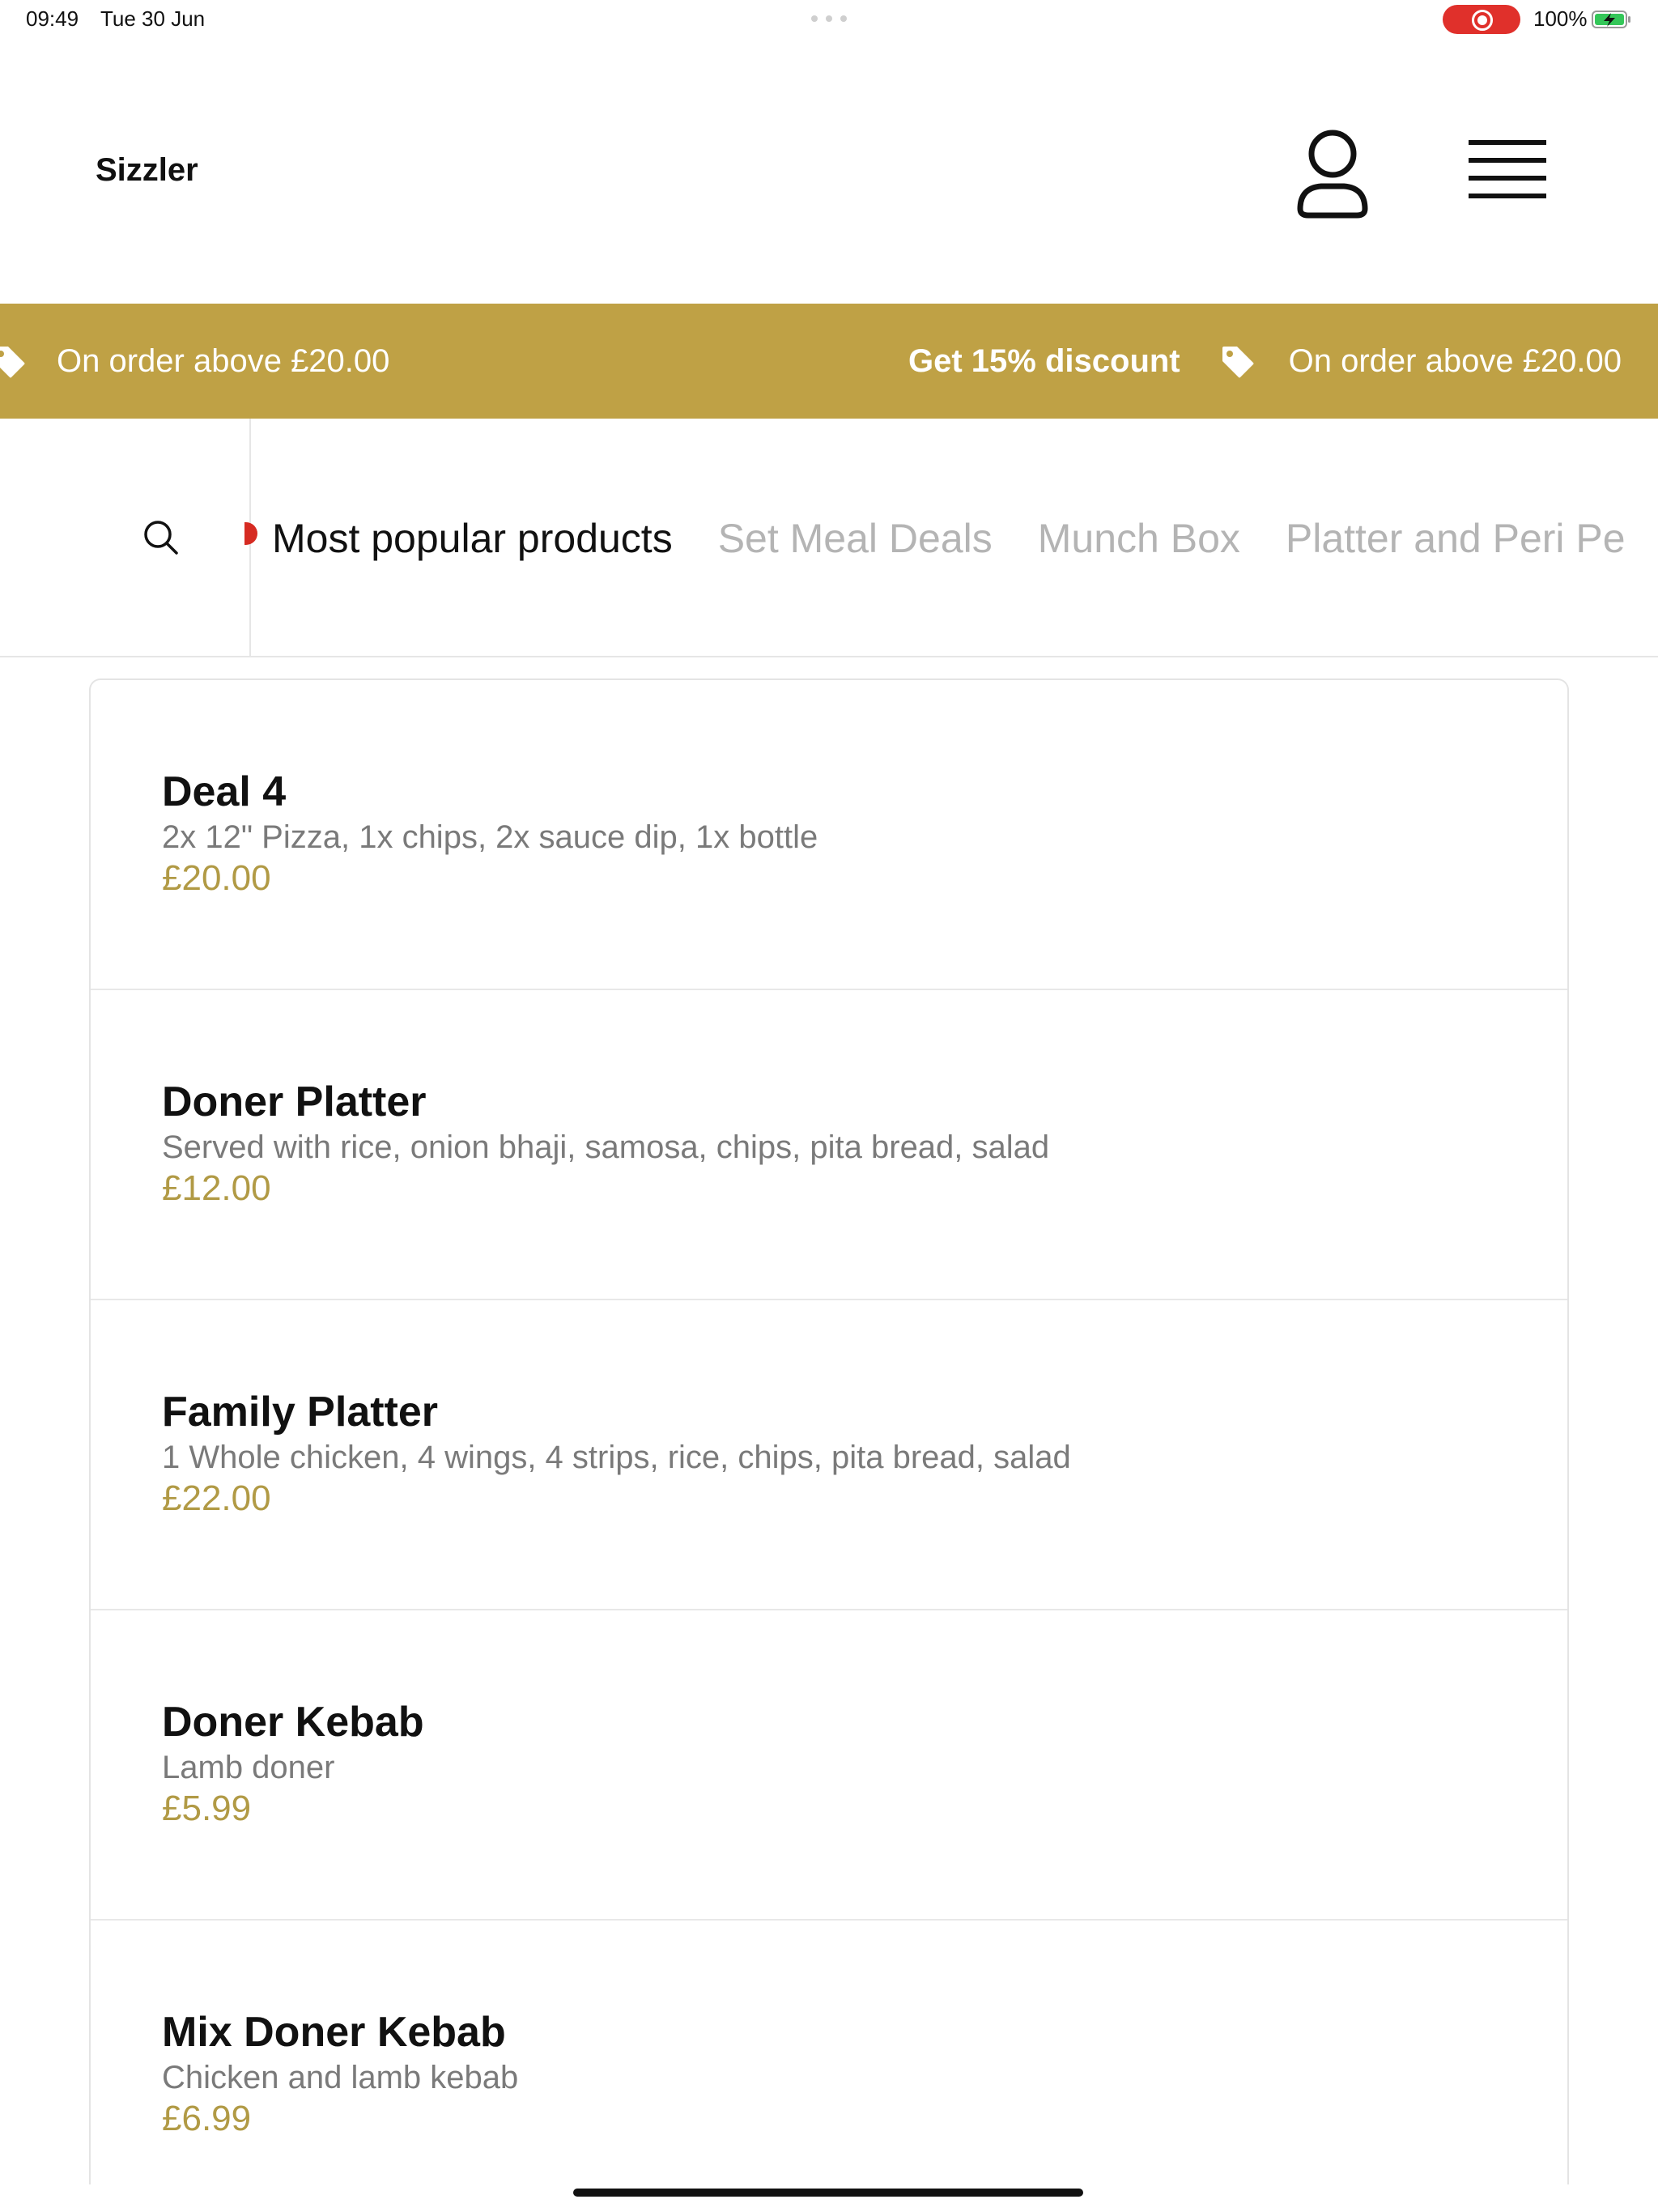  What do you see at coordinates (334, 2032) in the screenshot?
I see `product-name: Mix Doner Kebab` at bounding box center [334, 2032].